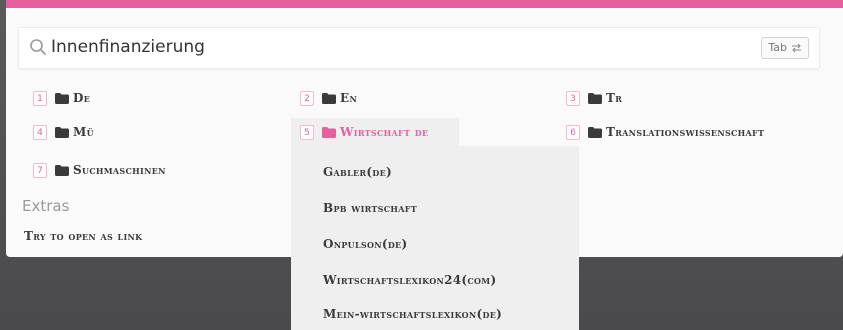 The width and height of the screenshot is (843, 330). I want to click on accent-top-bar, so click(424, 4).